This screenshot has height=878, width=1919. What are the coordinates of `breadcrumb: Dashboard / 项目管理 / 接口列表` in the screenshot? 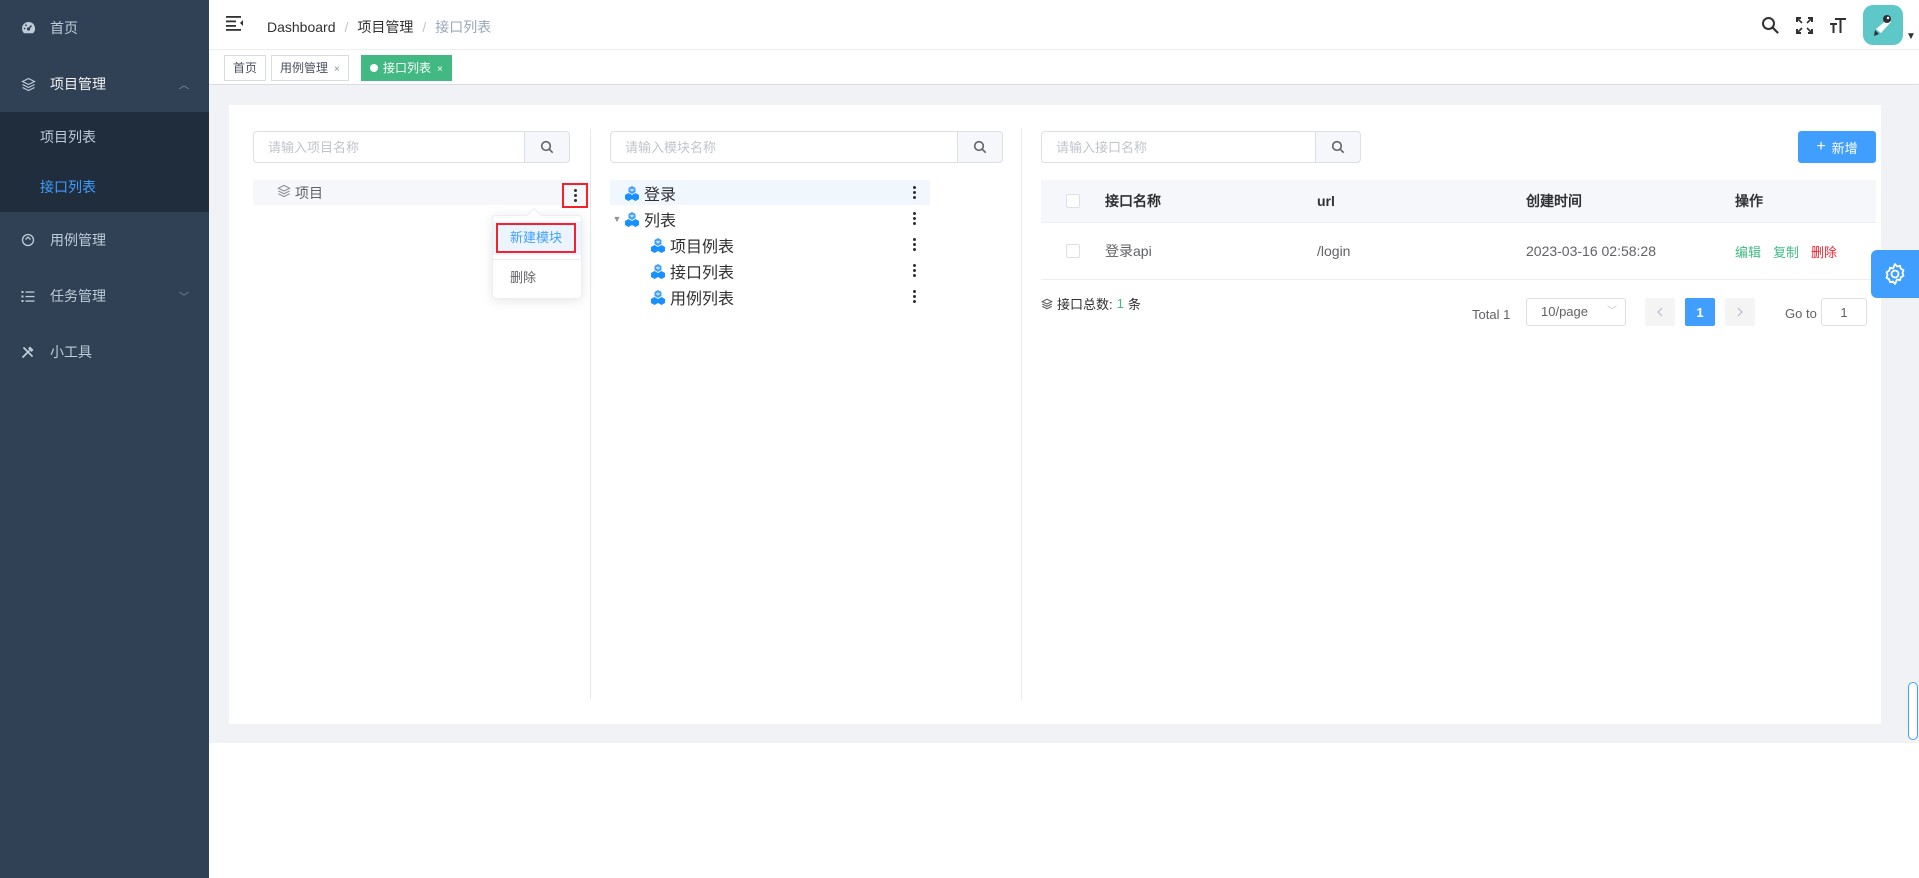 It's located at (379, 27).